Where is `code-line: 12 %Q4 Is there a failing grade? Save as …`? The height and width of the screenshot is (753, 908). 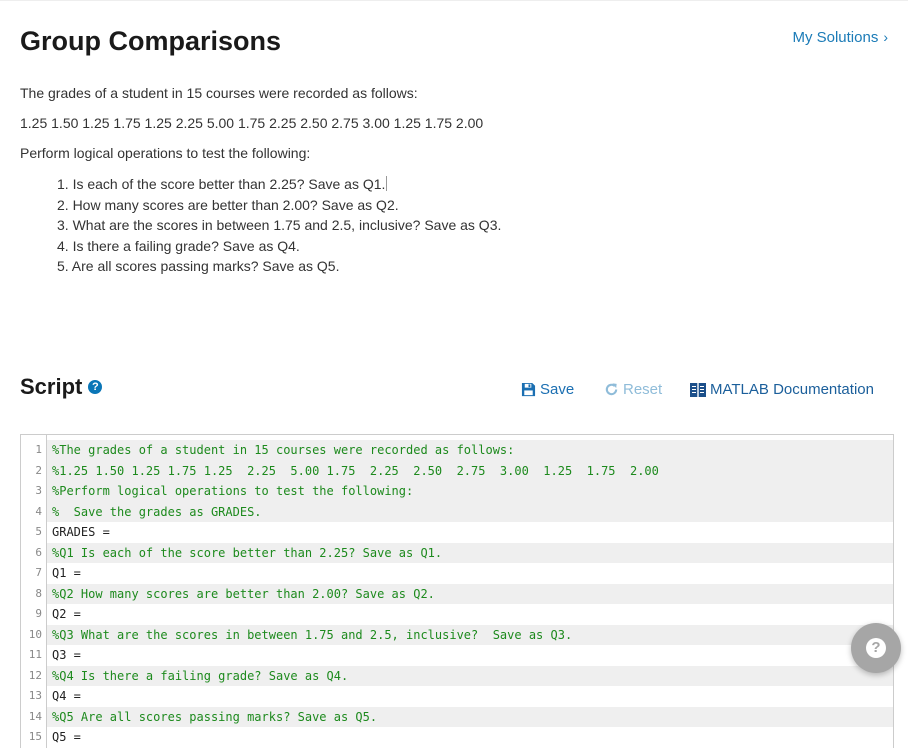 code-line: 12 %Q4 Is there a failing grade? Save as … is located at coordinates (457, 675).